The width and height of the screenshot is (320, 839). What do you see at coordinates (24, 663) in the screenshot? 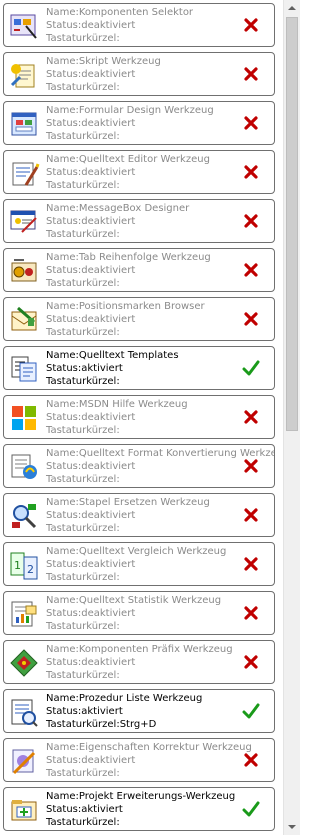
I see `component-prefix-icon` at bounding box center [24, 663].